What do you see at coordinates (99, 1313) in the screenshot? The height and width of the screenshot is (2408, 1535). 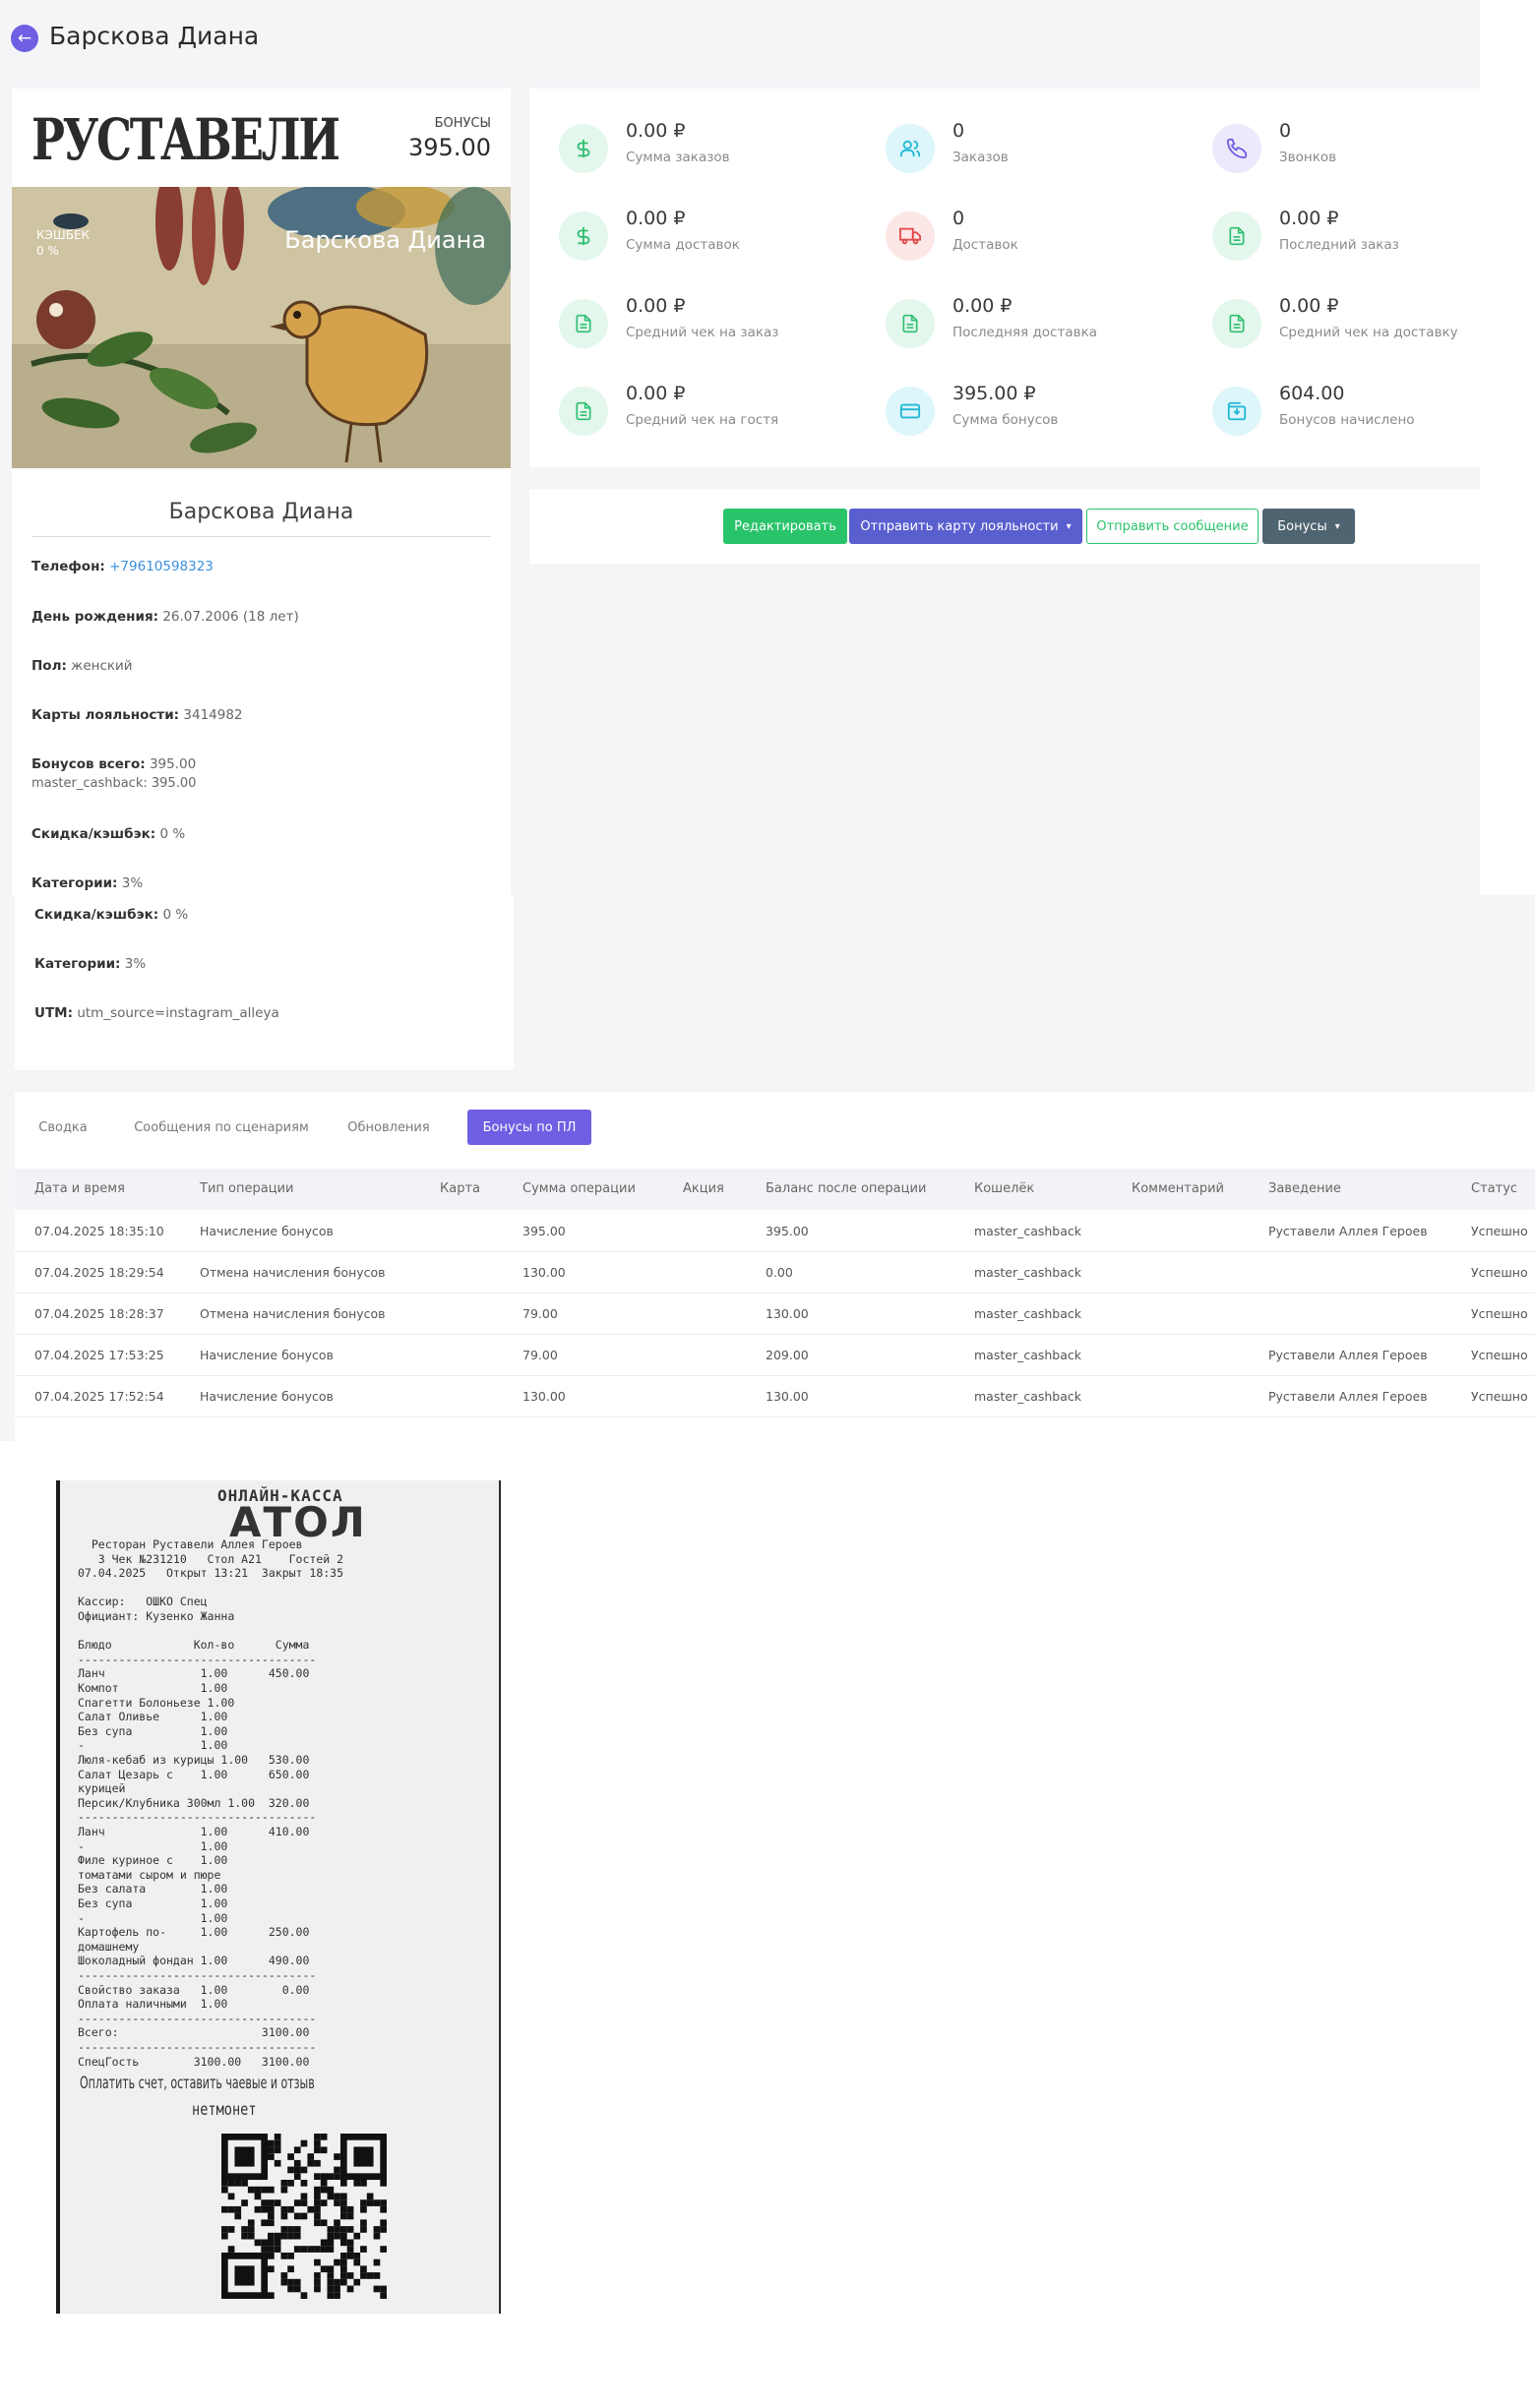 I see `table-cell: 07.04.2025 18:28:37` at bounding box center [99, 1313].